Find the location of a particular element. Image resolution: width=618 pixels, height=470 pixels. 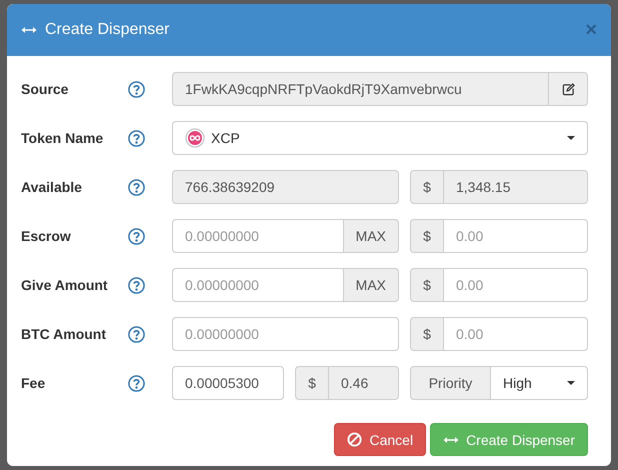

edit-button is located at coordinates (568, 89).